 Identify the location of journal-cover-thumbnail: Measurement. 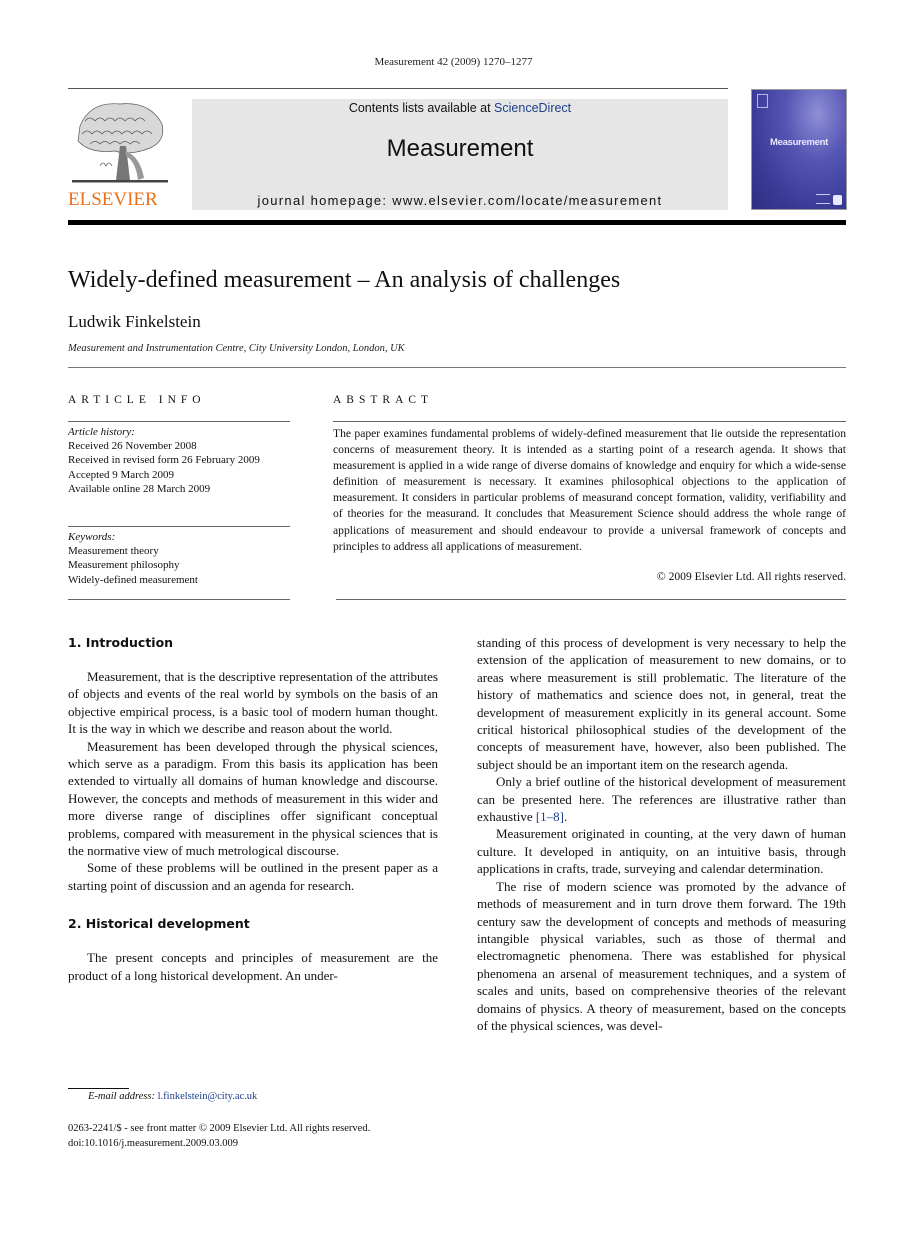
(799, 149).